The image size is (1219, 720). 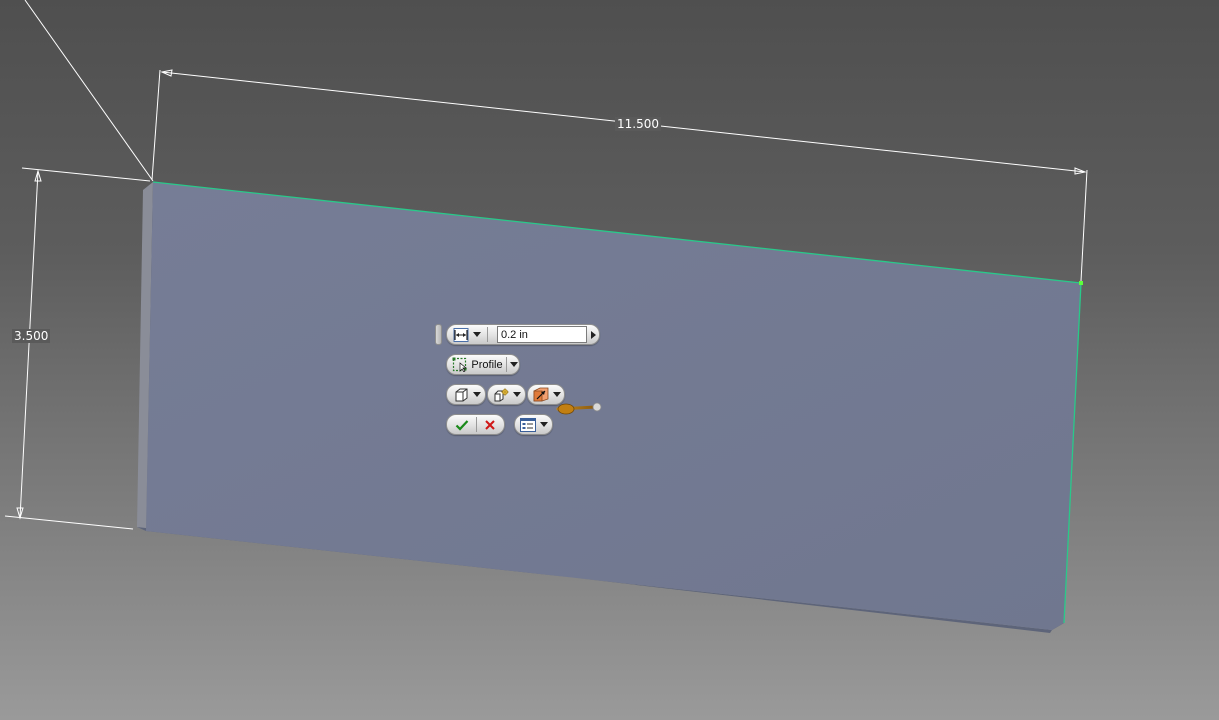 I want to click on dialog-options-content, so click(x=534, y=424).